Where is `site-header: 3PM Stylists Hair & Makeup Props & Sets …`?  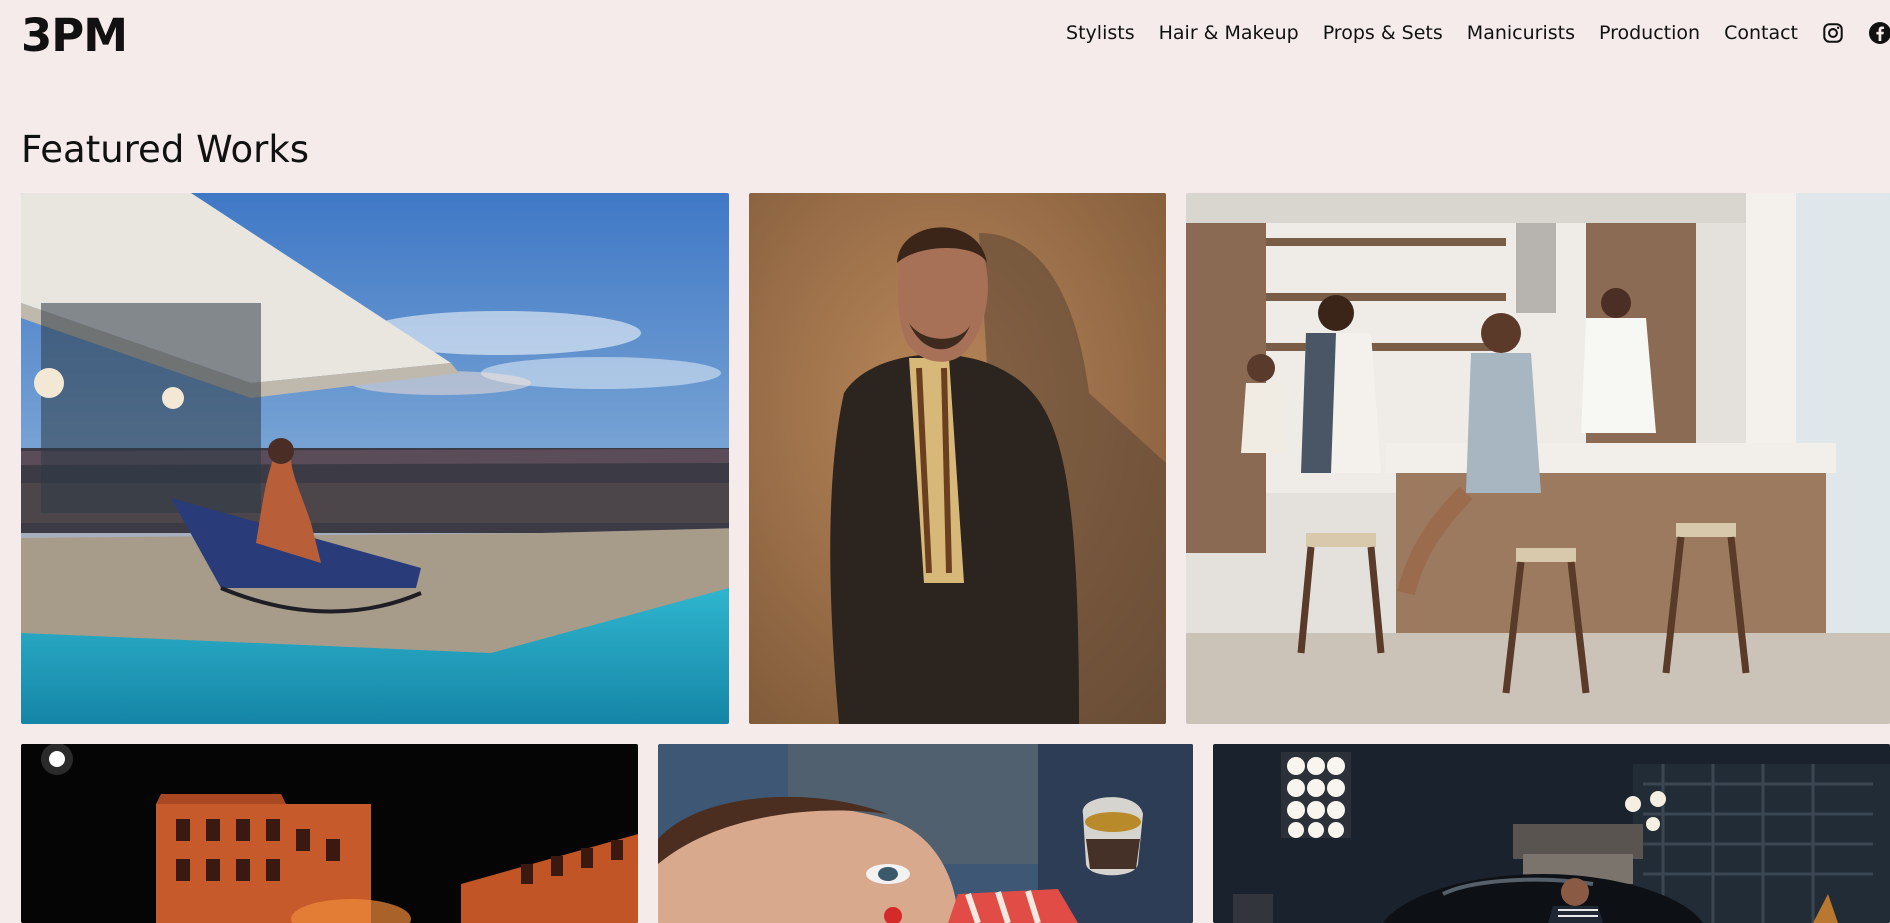
site-header: 3PM Stylists Hair & Makeup Props & Sets … is located at coordinates (945, 35).